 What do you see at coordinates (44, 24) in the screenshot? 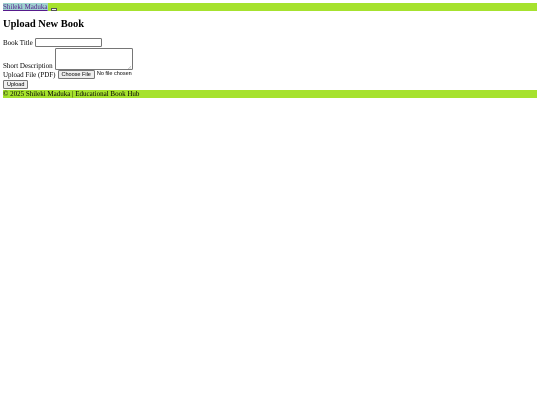
I see `page-title: Upload New Book` at bounding box center [44, 24].